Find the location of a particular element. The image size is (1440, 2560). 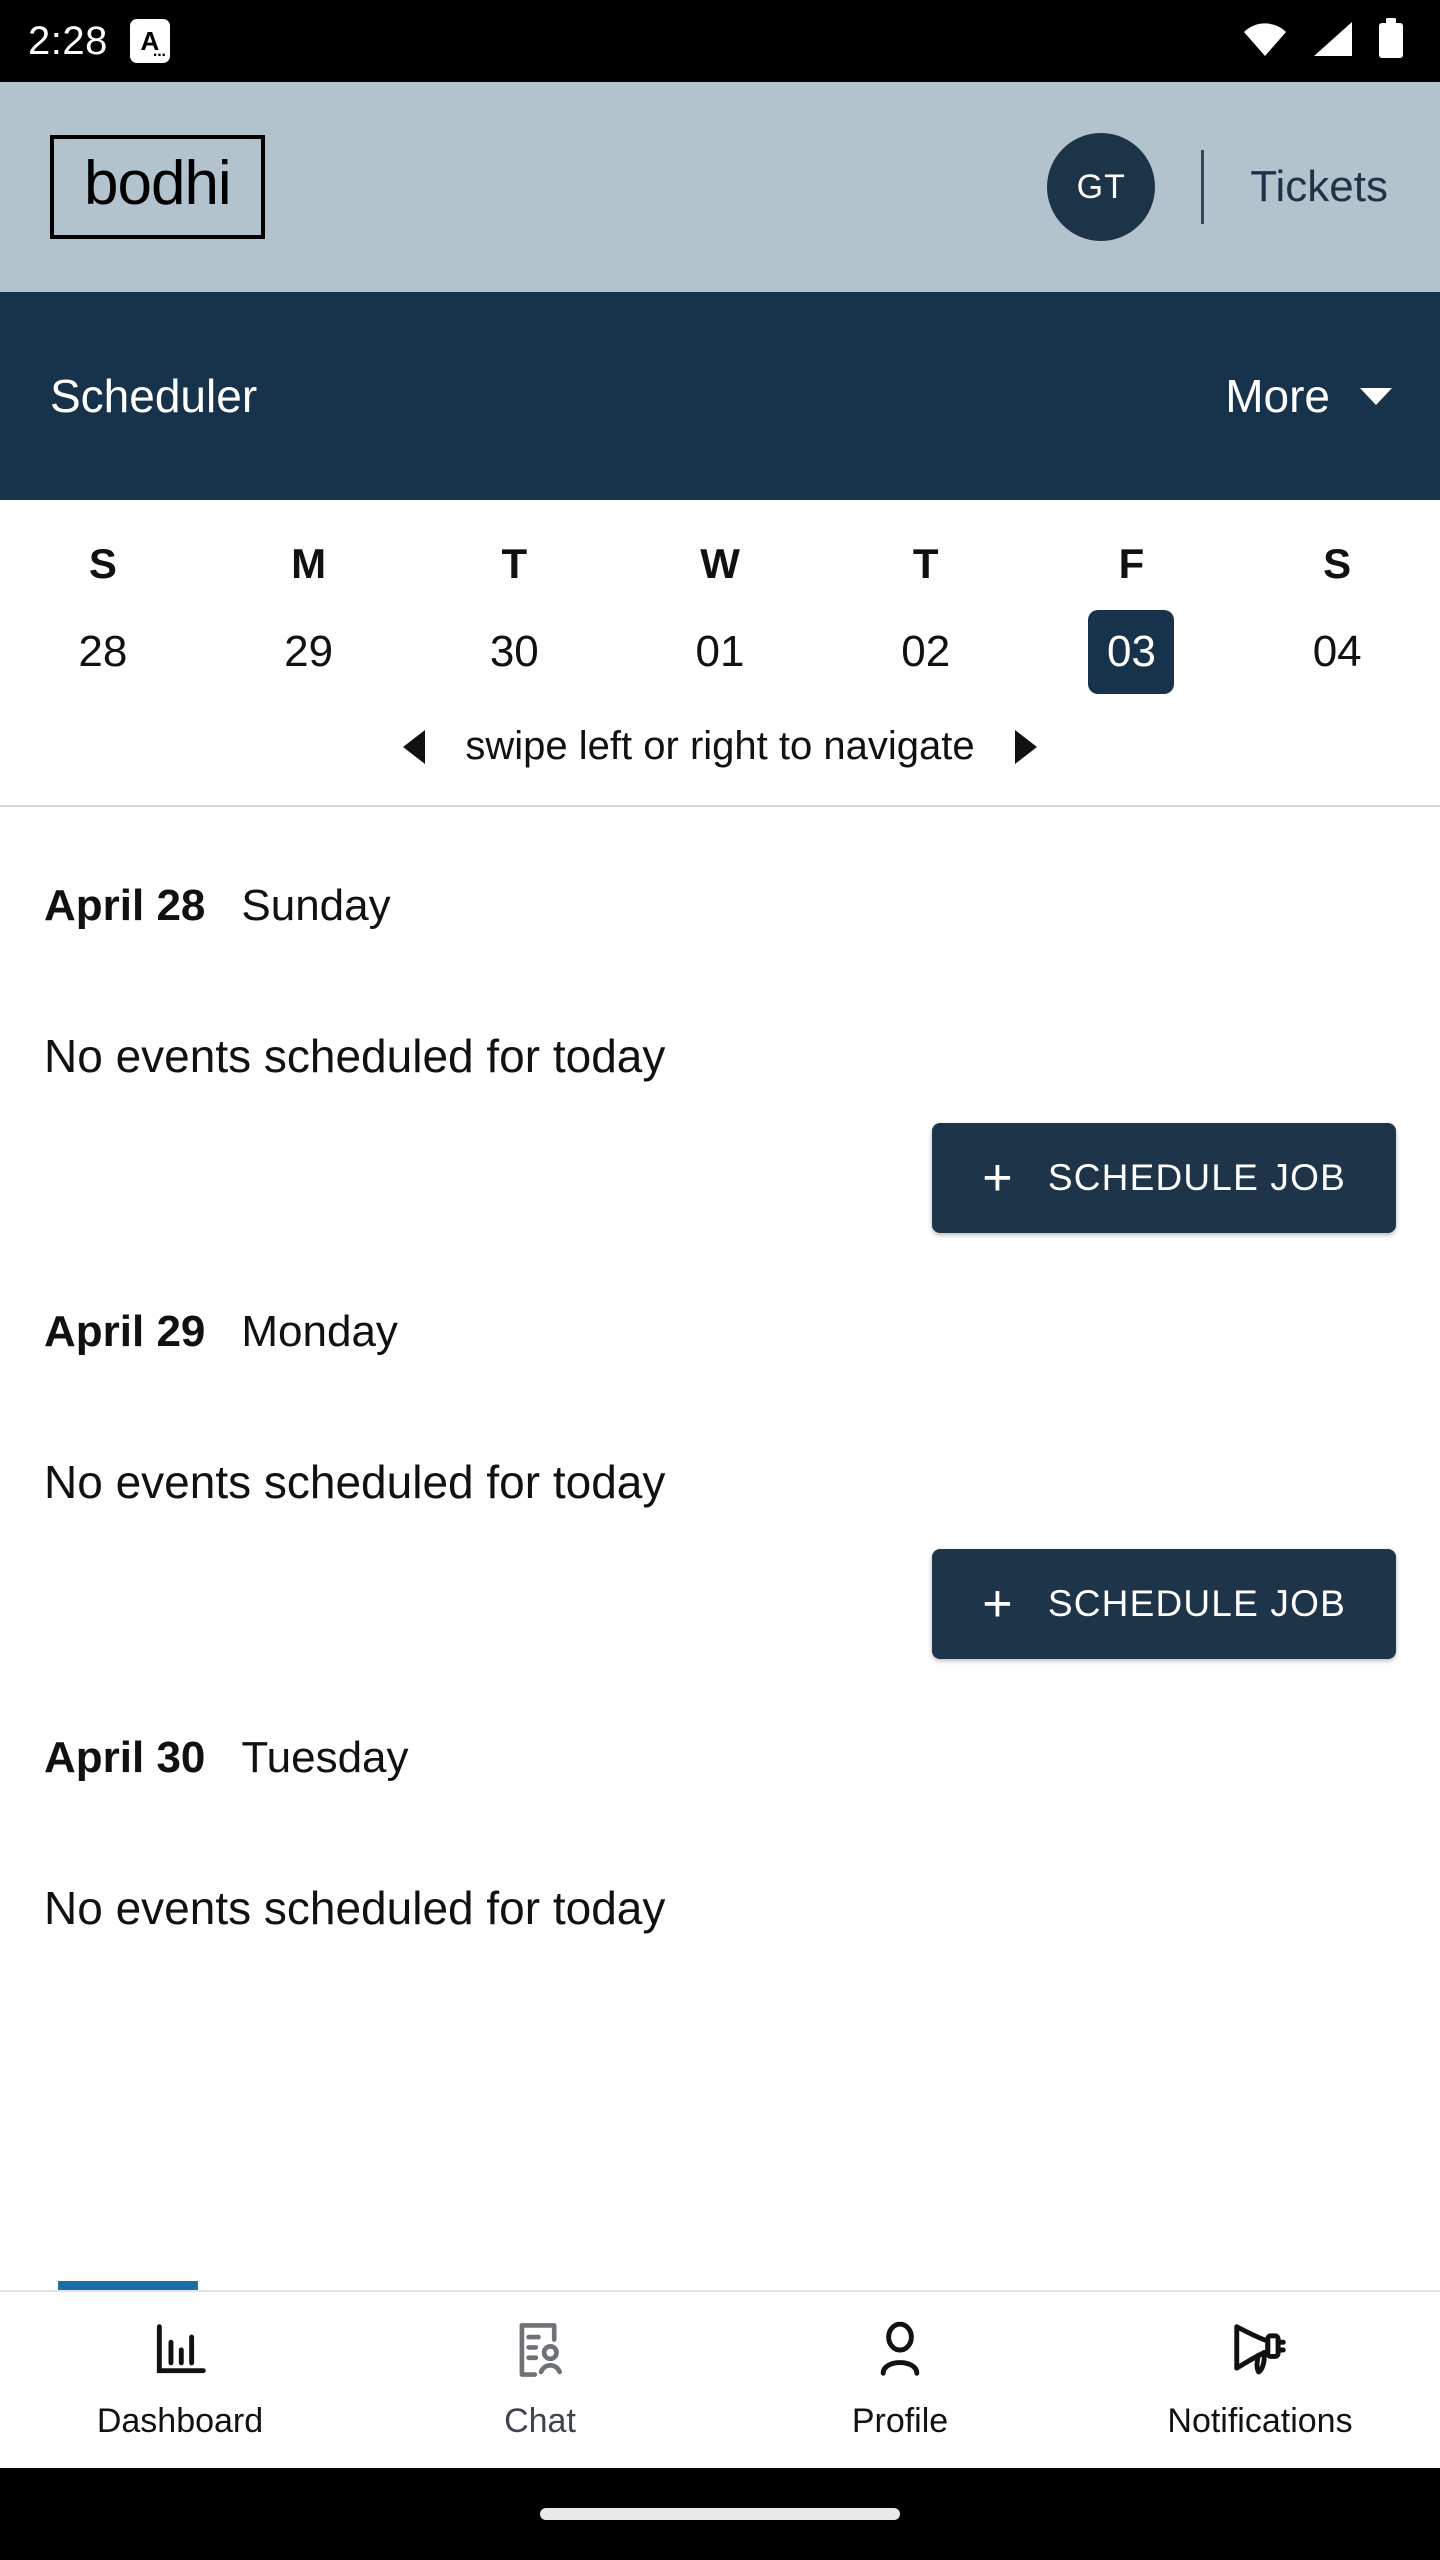

bottom-navigation-bar: Dashboard Chat Profile Notifications is located at coordinates (720, 2379).